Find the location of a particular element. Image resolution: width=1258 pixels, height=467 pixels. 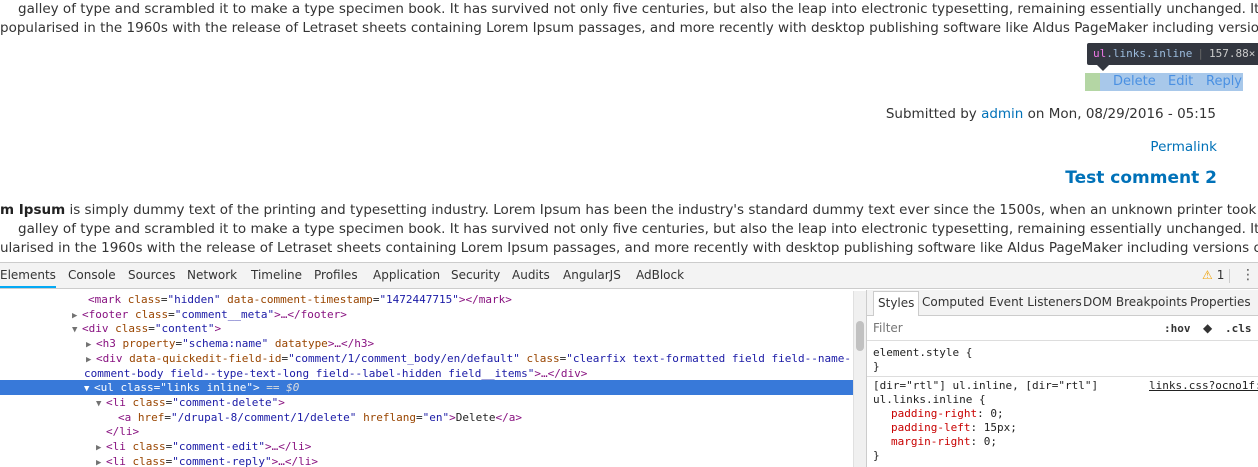

node-attr-name: property is located at coordinates (149, 344).